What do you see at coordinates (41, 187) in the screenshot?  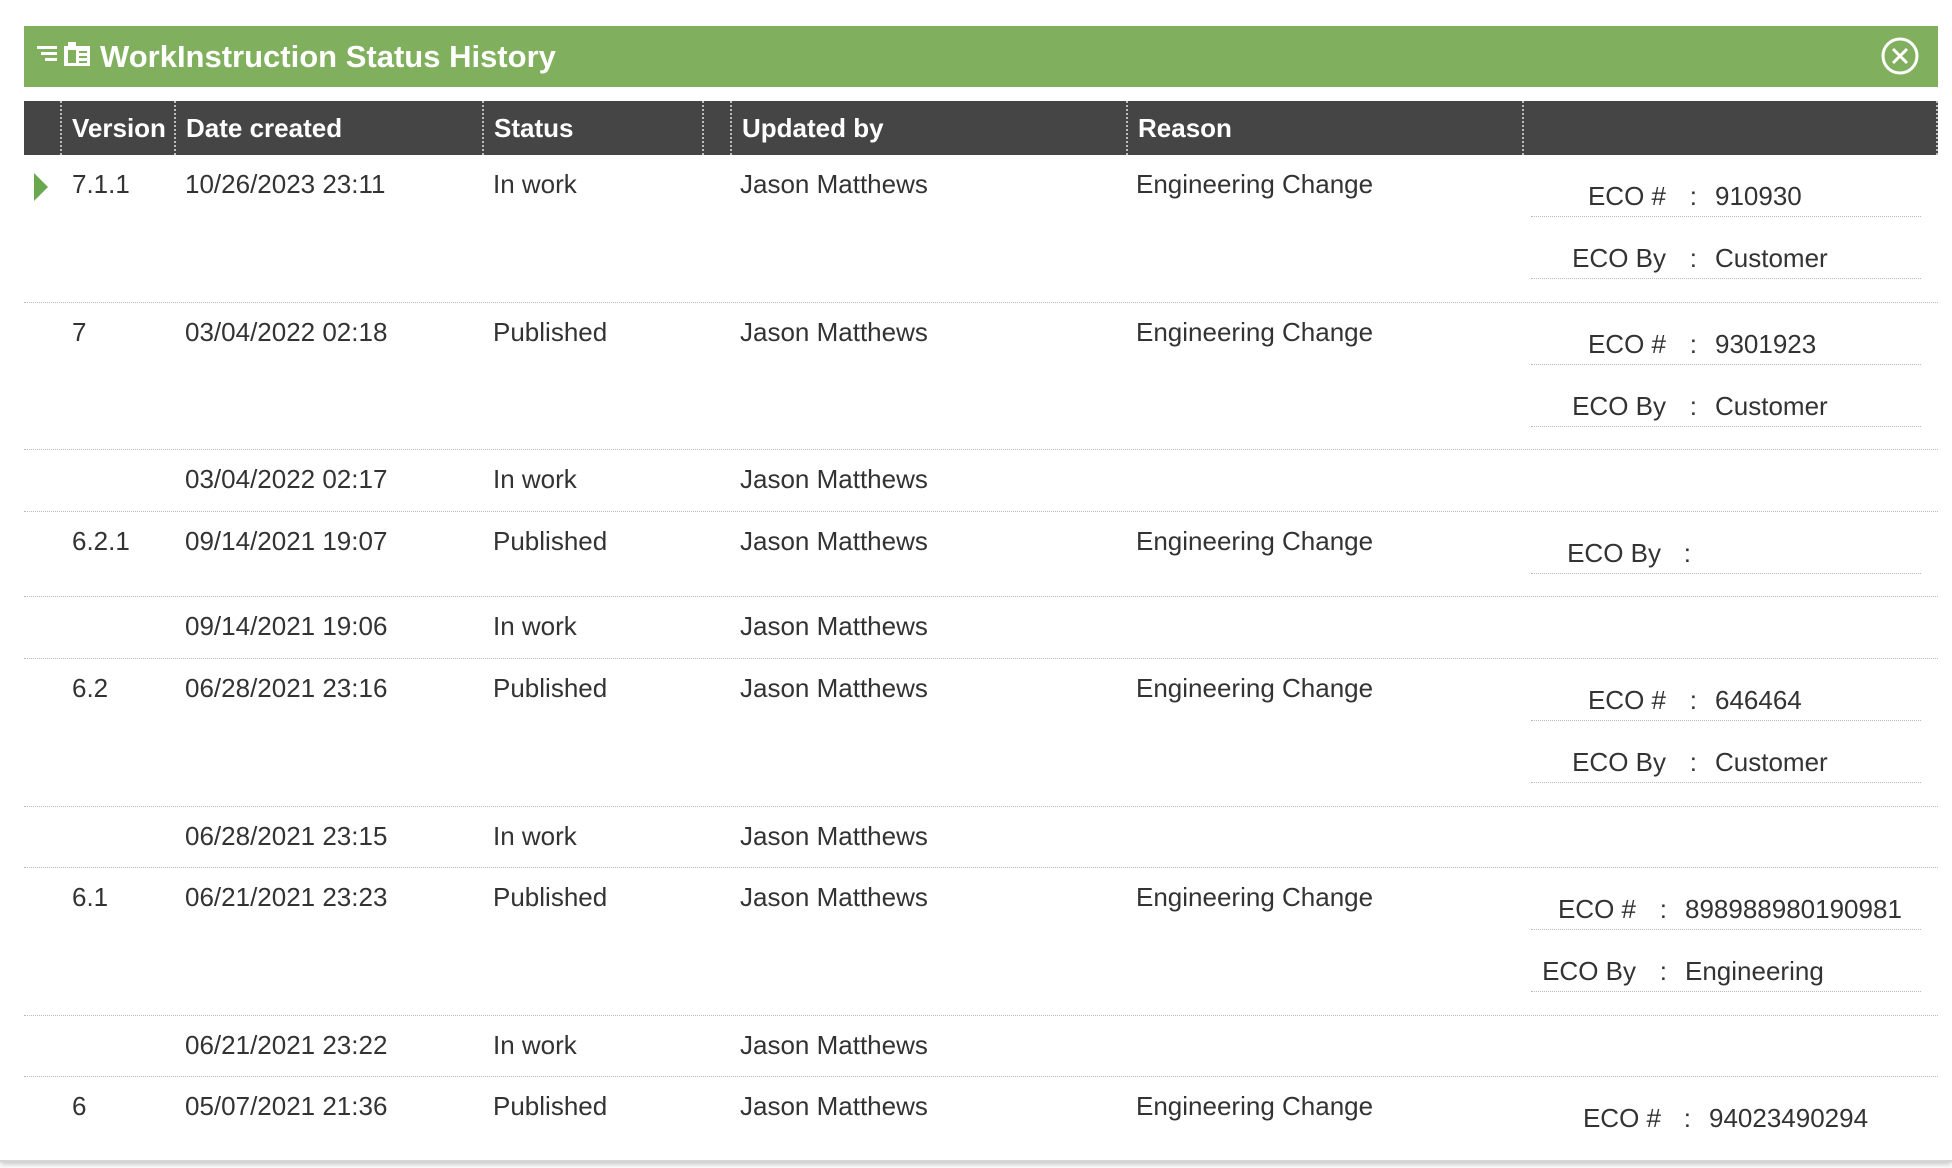 I see `current-row-arrow-icon` at bounding box center [41, 187].